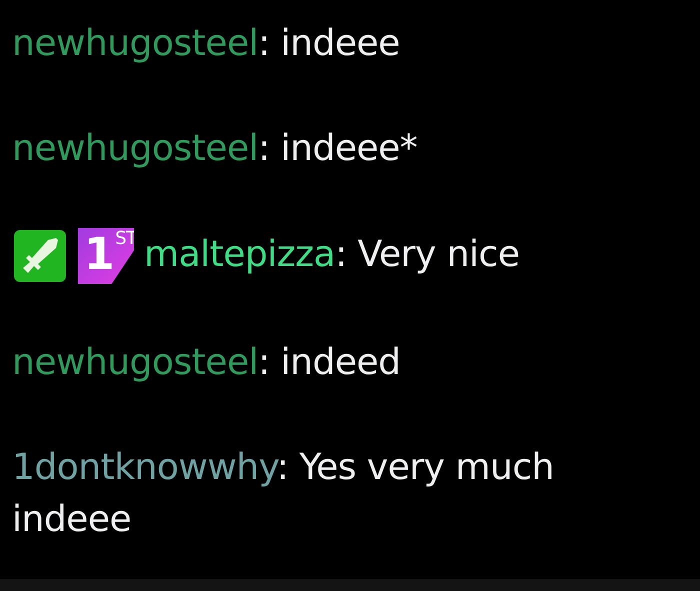 This screenshot has height=591, width=700. I want to click on chat-message: newhugosteel: indeed, so click(206, 362).